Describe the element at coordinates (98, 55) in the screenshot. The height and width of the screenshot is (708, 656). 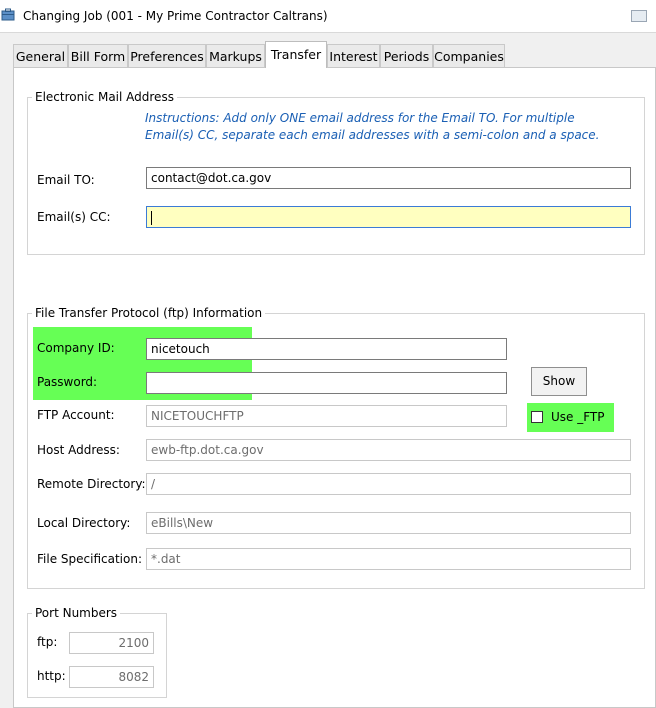
I see `tab-bill-form: Bill Form` at that location.